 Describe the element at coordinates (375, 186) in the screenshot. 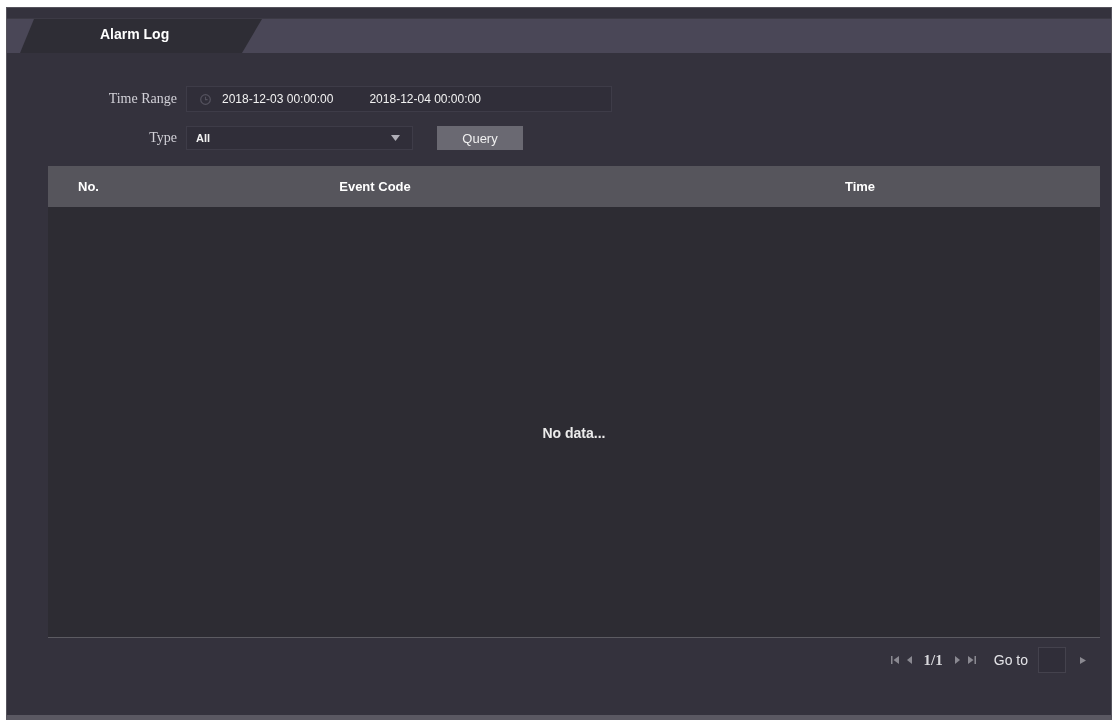

I see `column-header: Event Code` at that location.